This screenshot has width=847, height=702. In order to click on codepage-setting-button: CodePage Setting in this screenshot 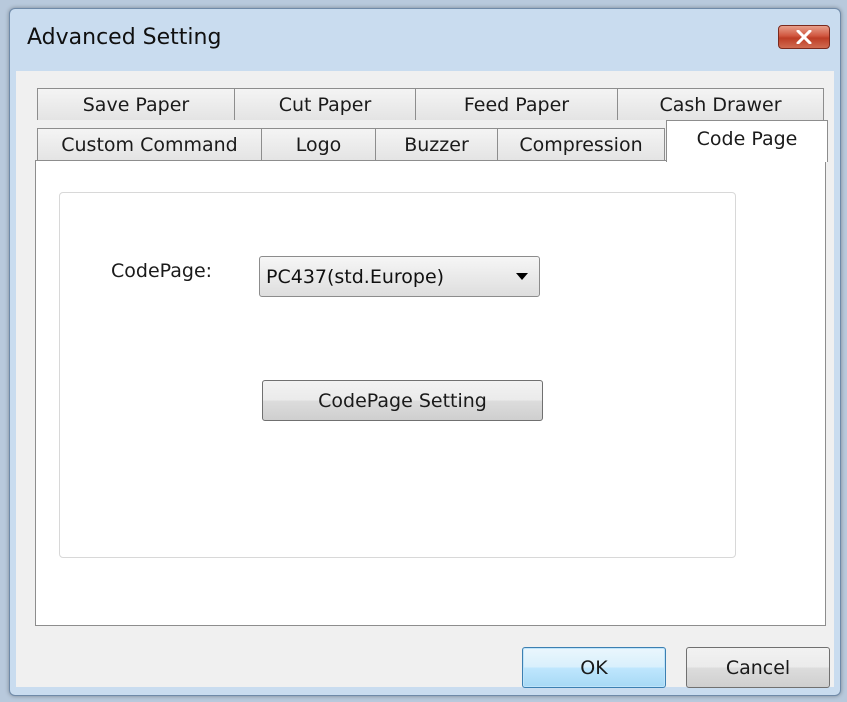, I will do `click(402, 400)`.